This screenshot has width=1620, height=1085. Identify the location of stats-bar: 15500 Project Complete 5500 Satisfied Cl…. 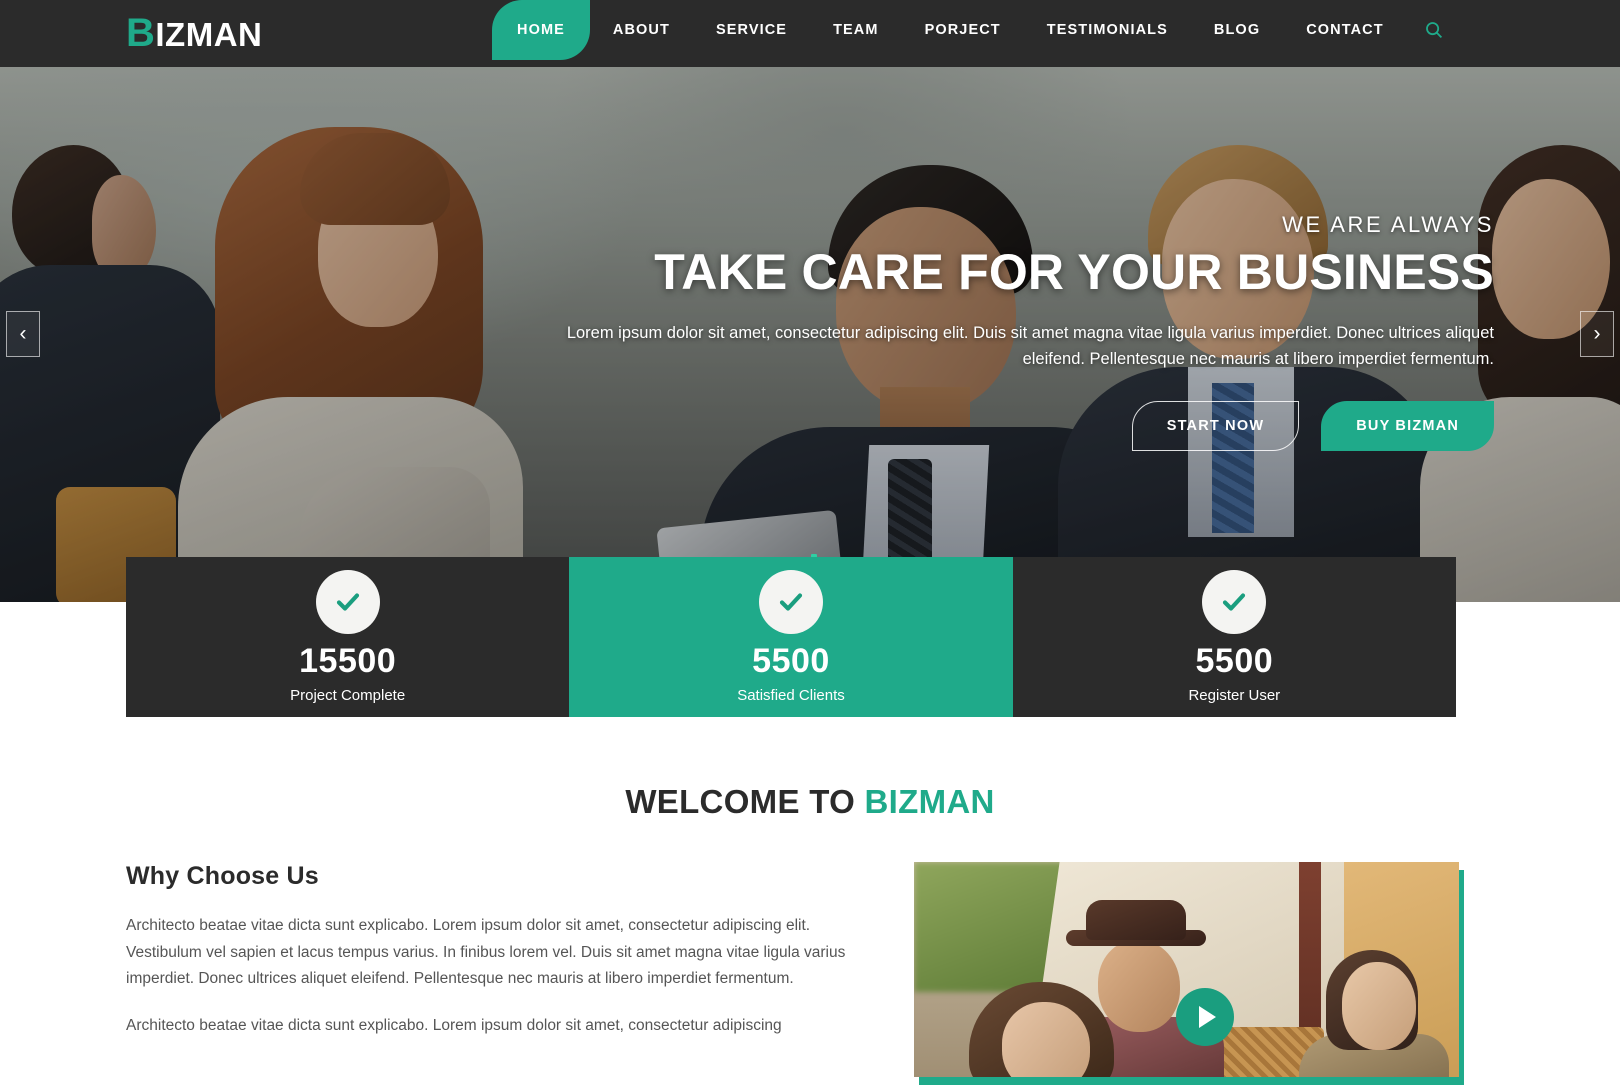
(791, 637).